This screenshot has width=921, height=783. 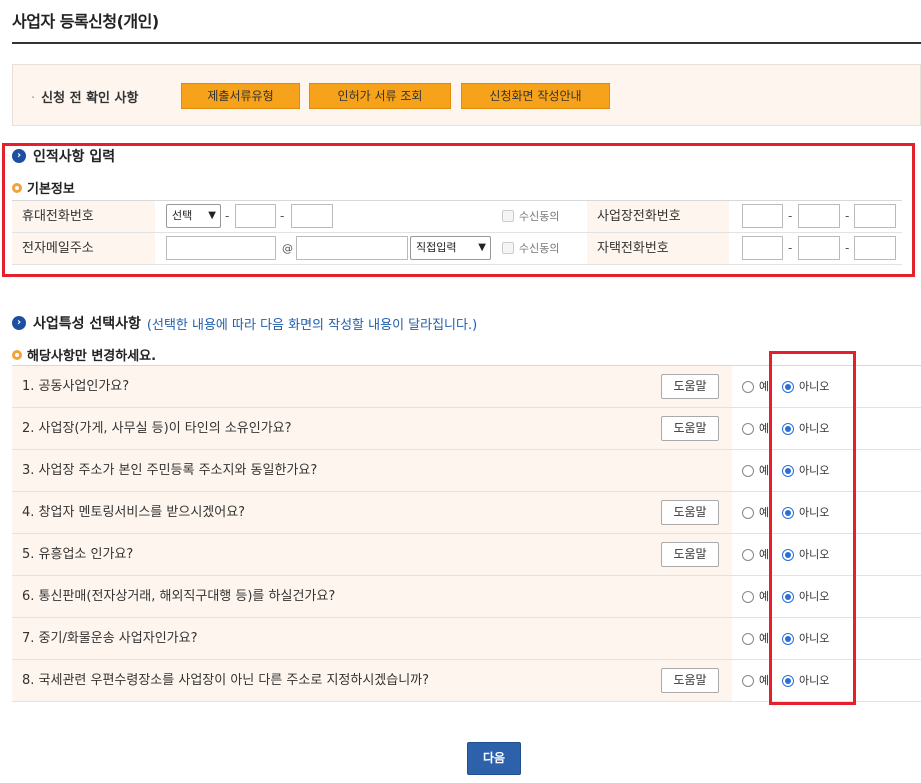 What do you see at coordinates (87, 324) in the screenshot?
I see `business-traits-heading-text: 사업특성 선택사항` at bounding box center [87, 324].